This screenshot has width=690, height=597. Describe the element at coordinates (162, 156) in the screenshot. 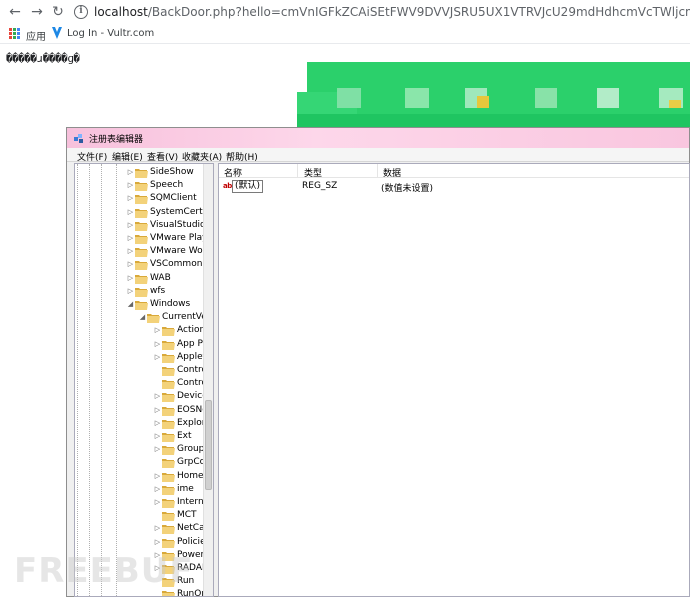

I see `menu-view: 查看(V)` at that location.